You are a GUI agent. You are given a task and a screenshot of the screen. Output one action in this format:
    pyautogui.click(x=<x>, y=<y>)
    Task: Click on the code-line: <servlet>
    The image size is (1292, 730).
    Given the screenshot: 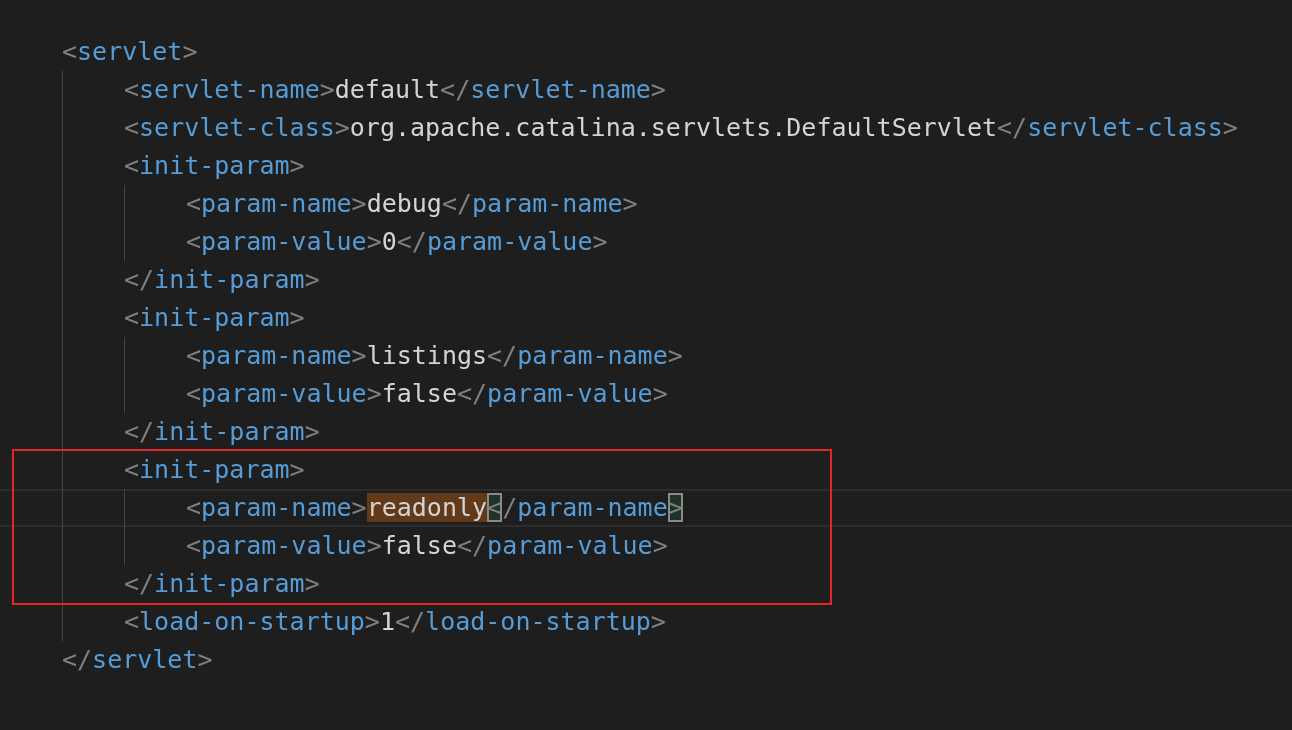 What is the action you would take?
    pyautogui.click(x=130, y=52)
    